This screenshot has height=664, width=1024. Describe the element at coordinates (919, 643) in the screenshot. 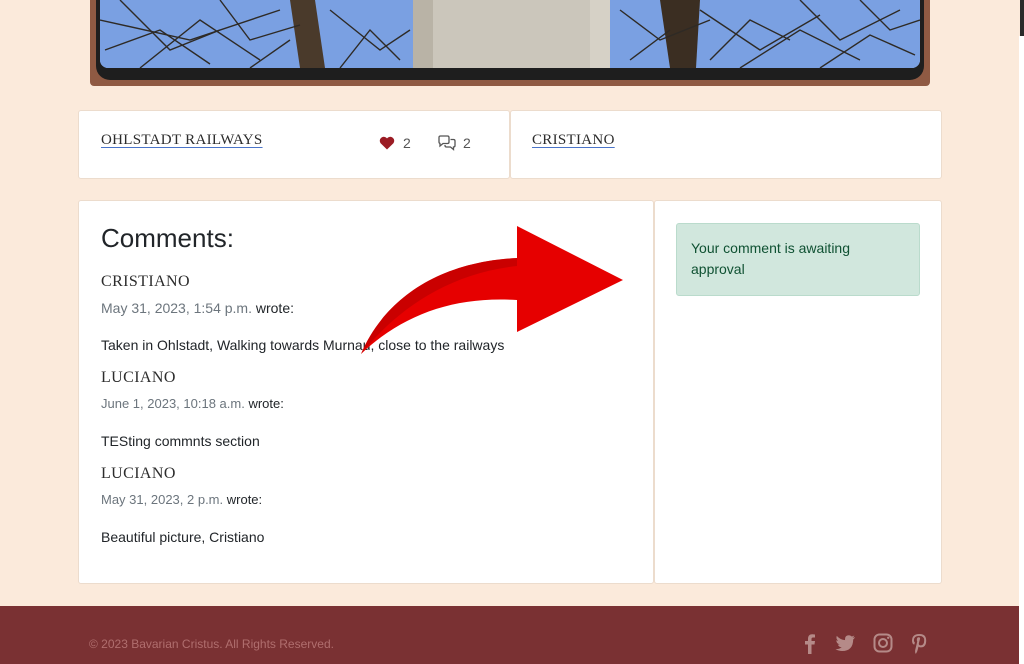

I see `pinterest-icon` at that location.